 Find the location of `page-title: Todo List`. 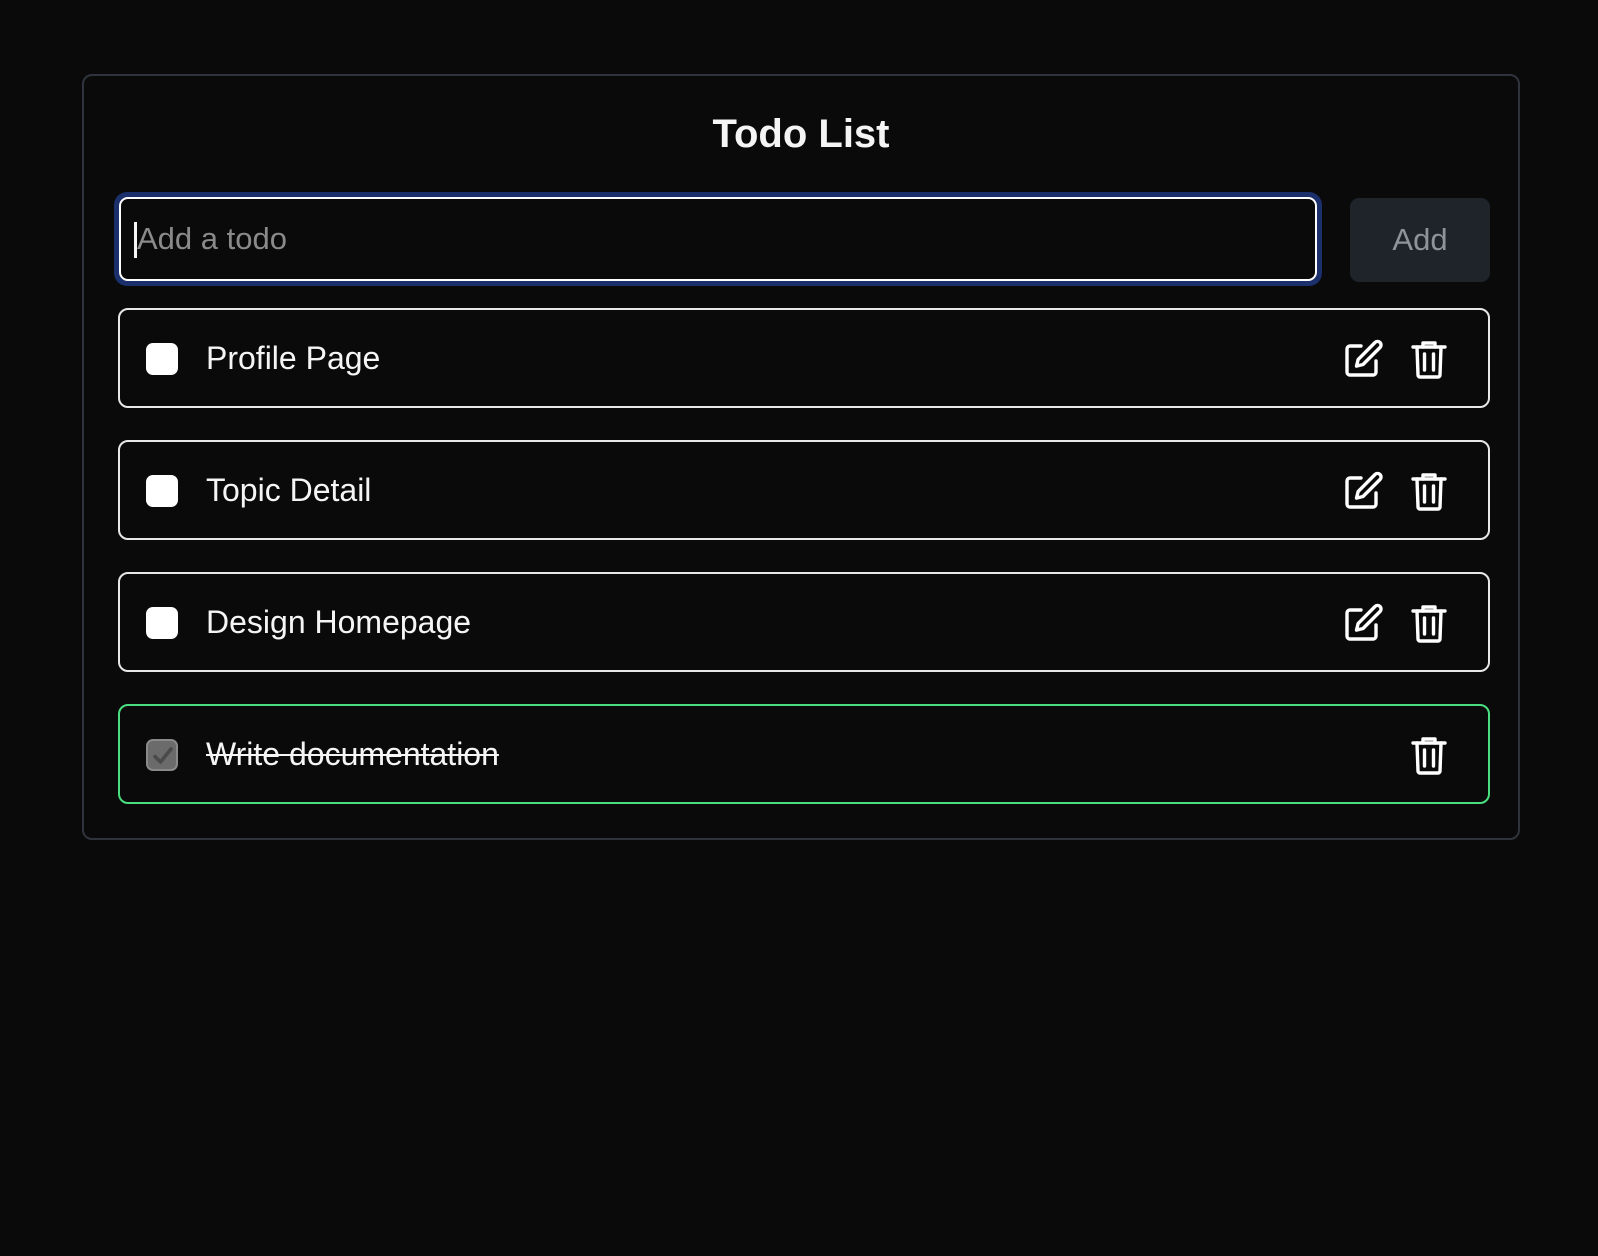

page-title: Todo List is located at coordinates (801, 134).